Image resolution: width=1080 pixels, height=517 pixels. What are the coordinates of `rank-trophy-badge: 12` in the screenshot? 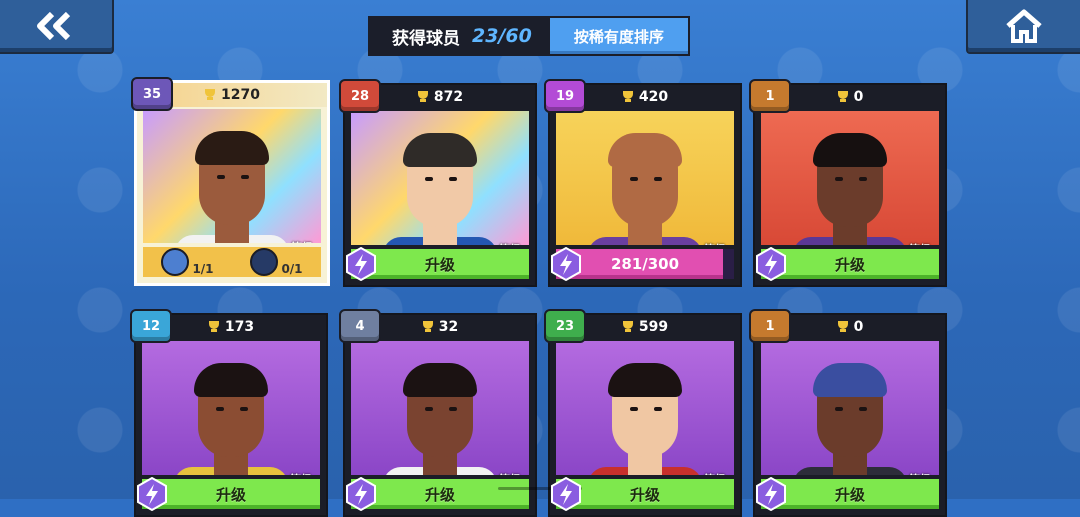 It's located at (151, 326).